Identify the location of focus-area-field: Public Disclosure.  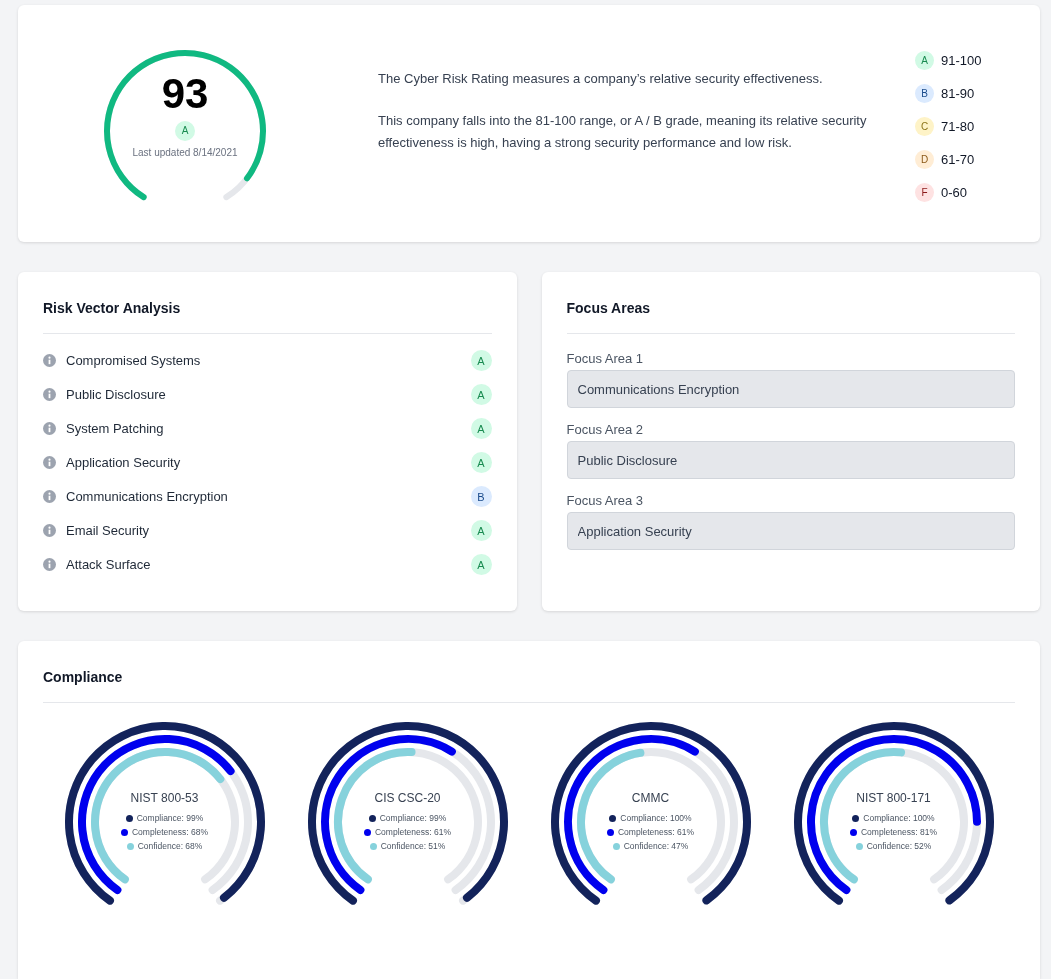
(790, 460).